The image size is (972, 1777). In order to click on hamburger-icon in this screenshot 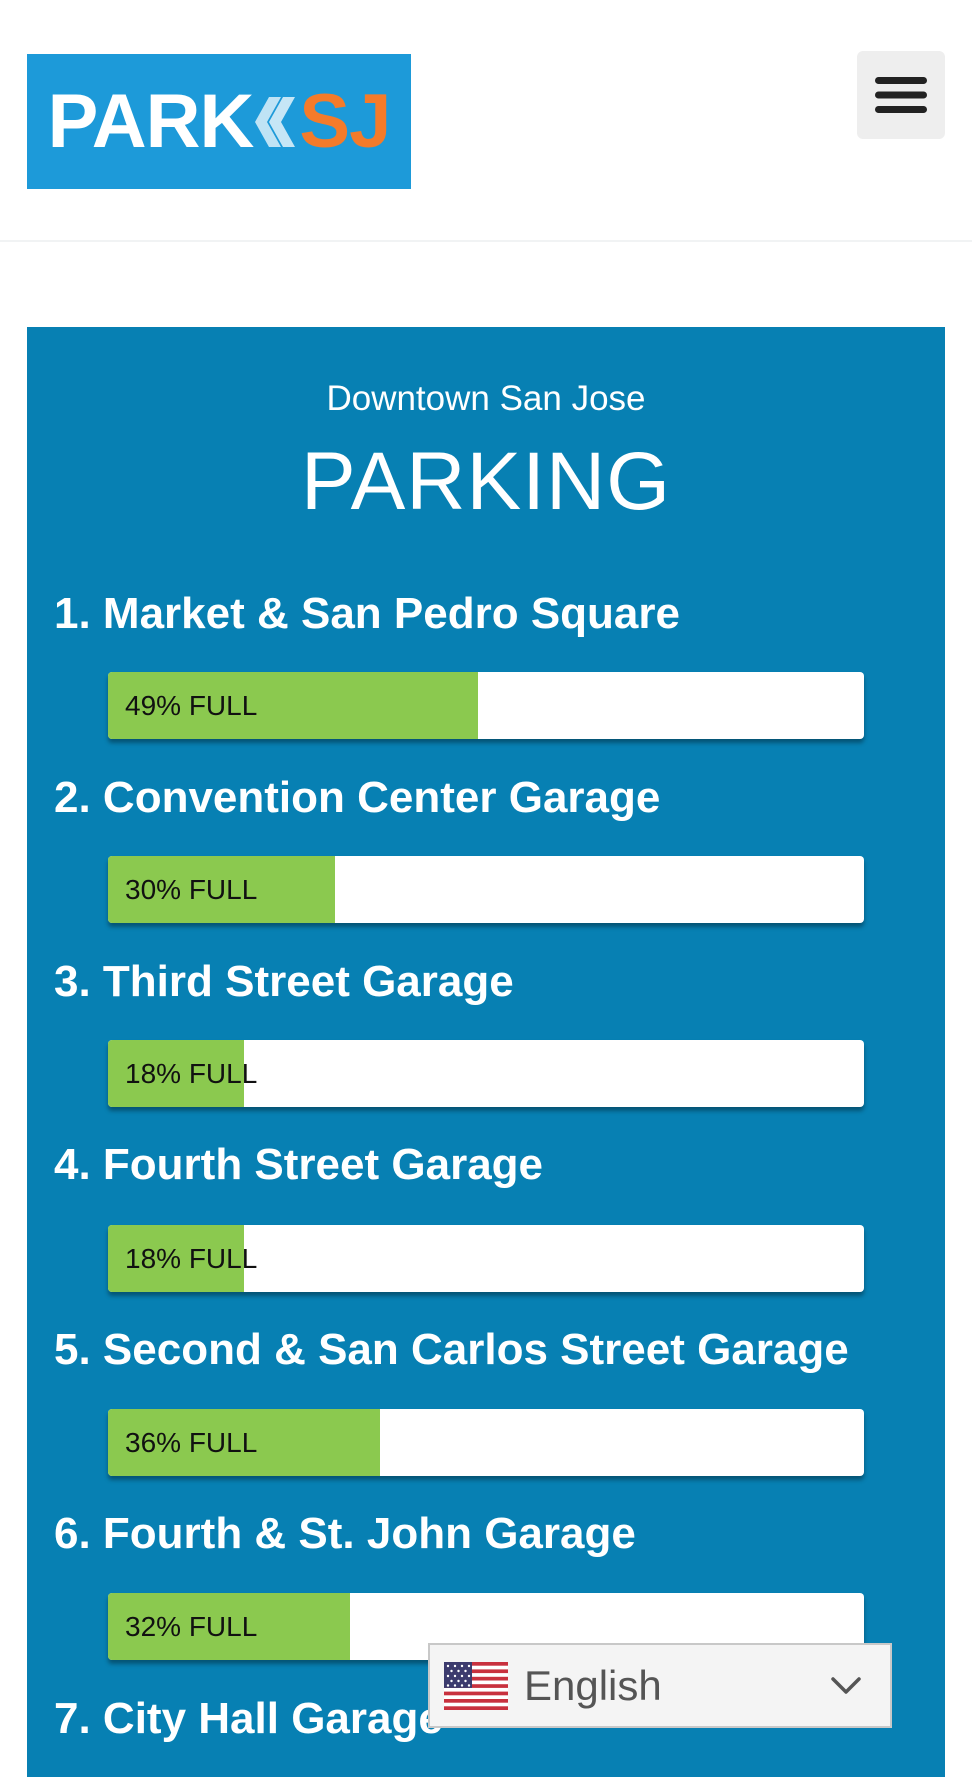, I will do `click(901, 95)`.